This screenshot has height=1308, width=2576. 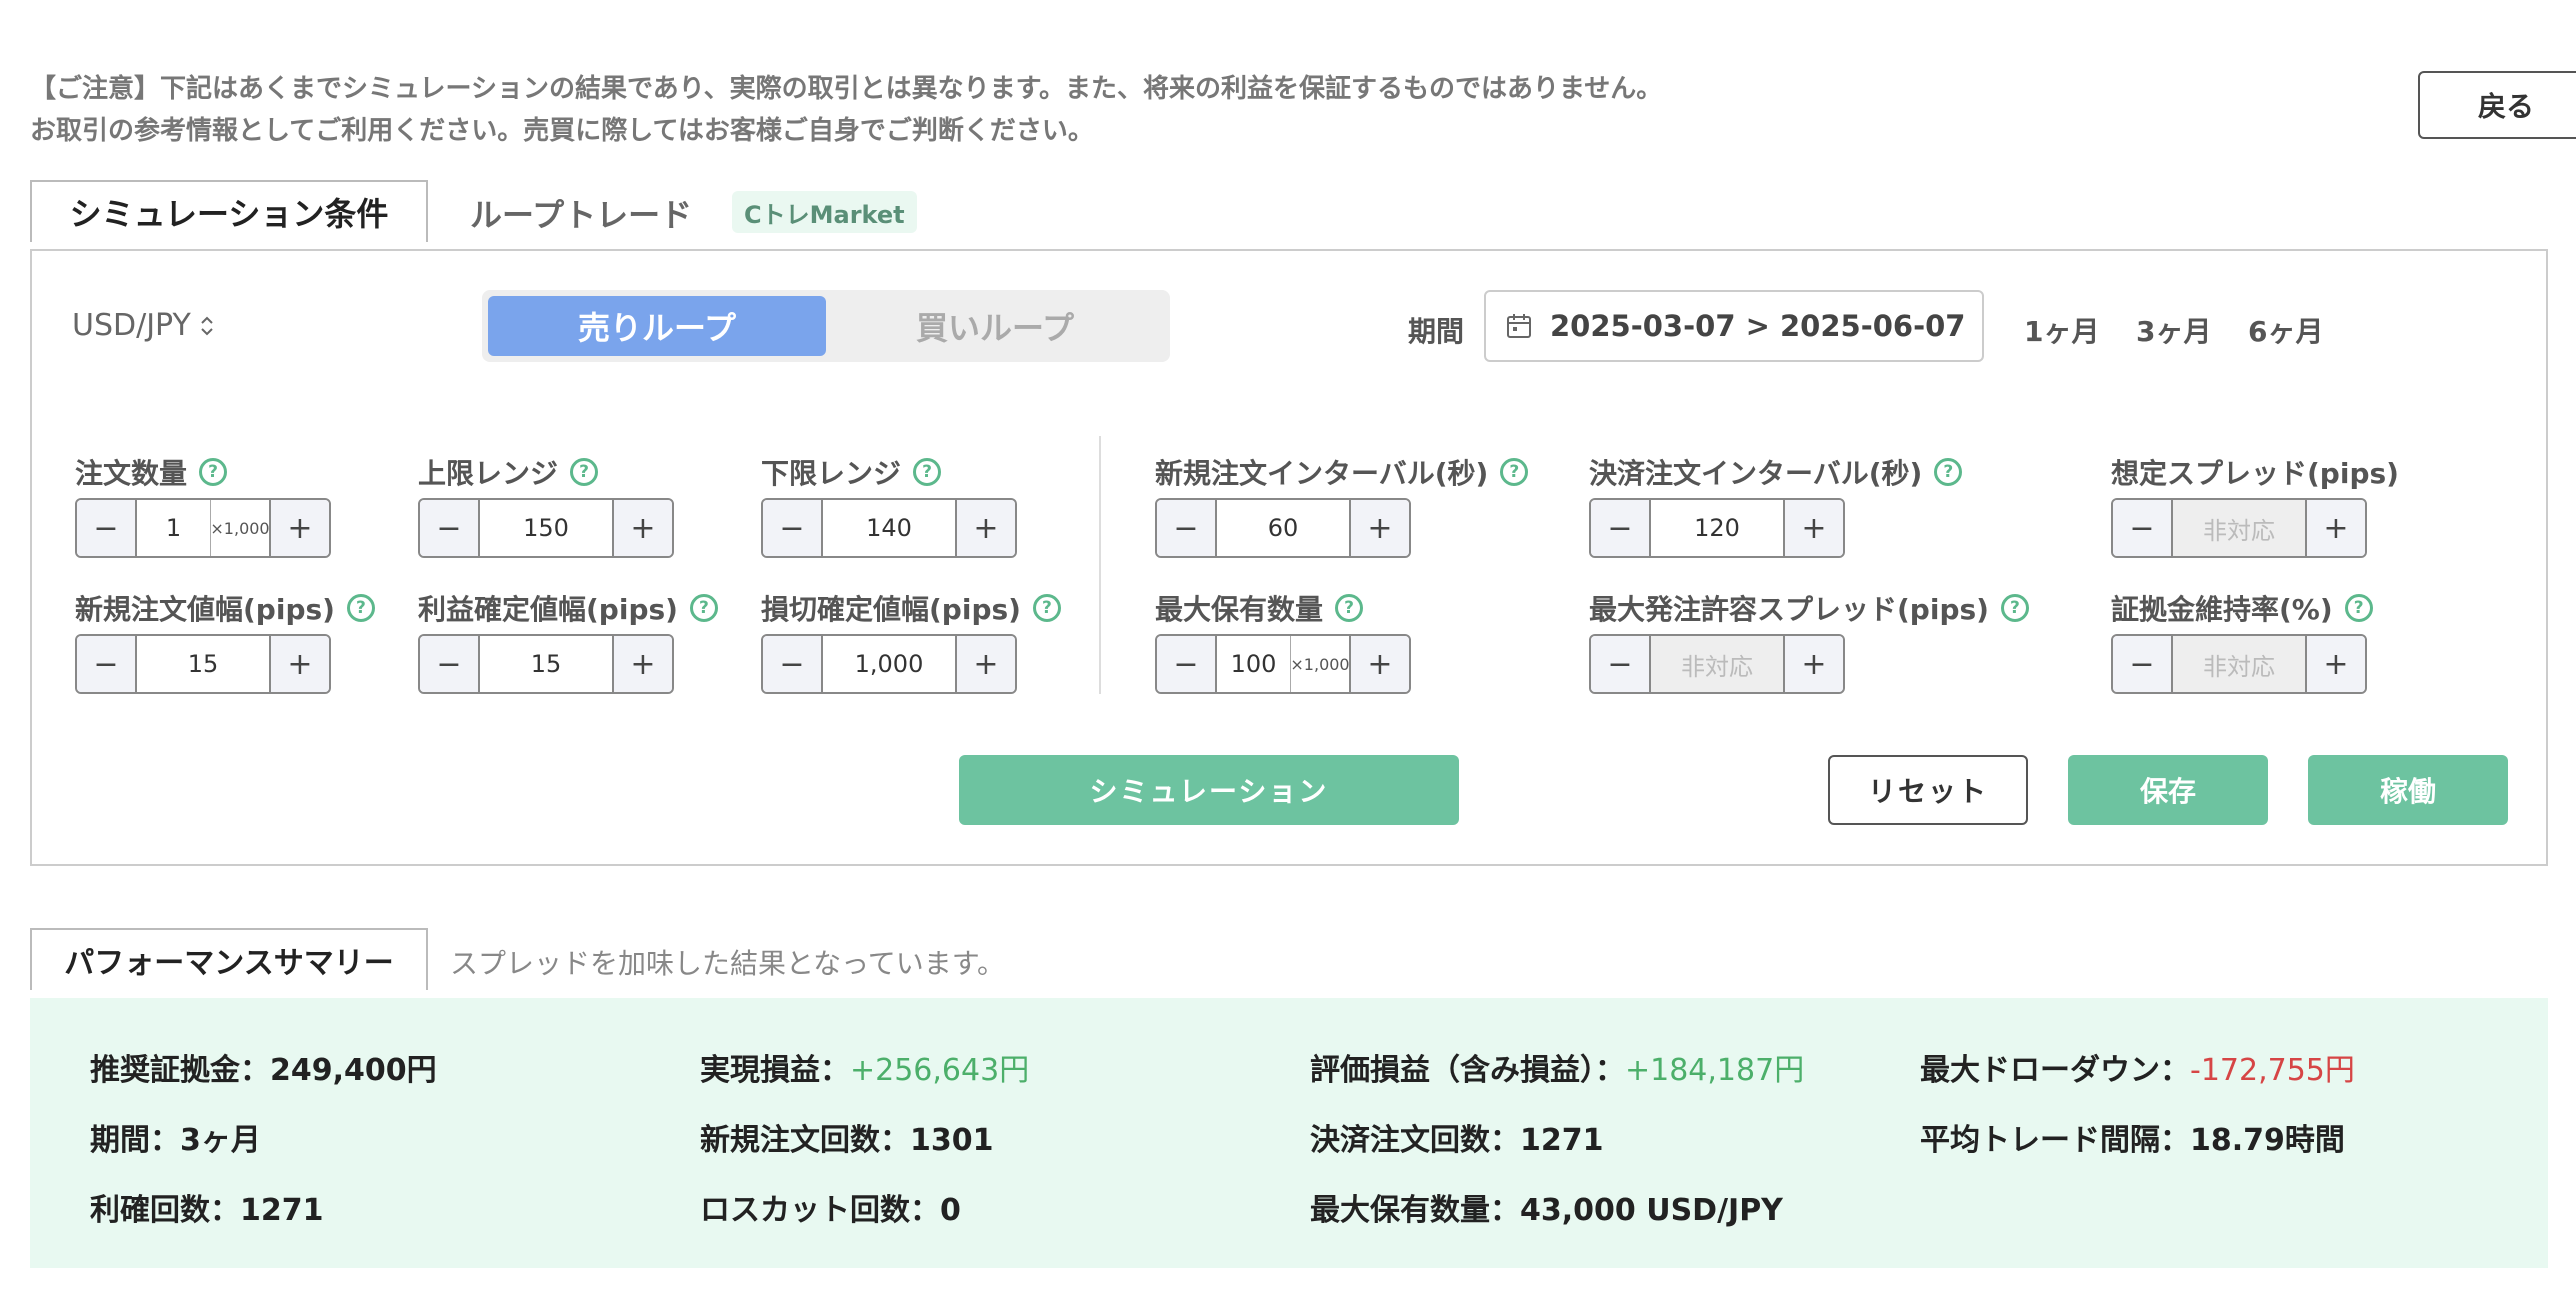 I want to click on max-hold-value: 100, so click(x=1253, y=664).